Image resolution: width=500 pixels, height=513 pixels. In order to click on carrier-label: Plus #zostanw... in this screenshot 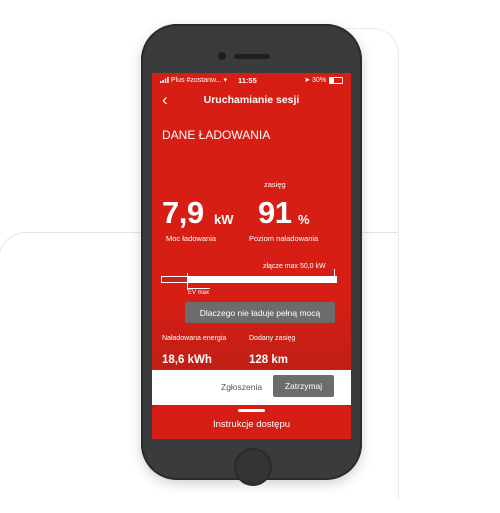, I will do `click(196, 80)`.